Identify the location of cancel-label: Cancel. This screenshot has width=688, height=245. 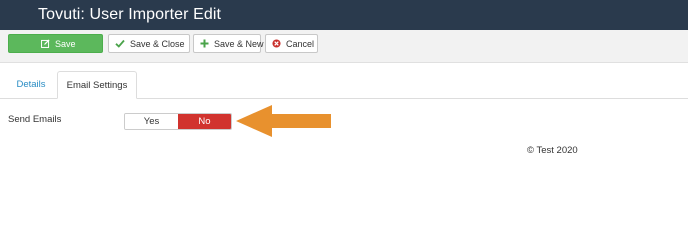
(300, 43).